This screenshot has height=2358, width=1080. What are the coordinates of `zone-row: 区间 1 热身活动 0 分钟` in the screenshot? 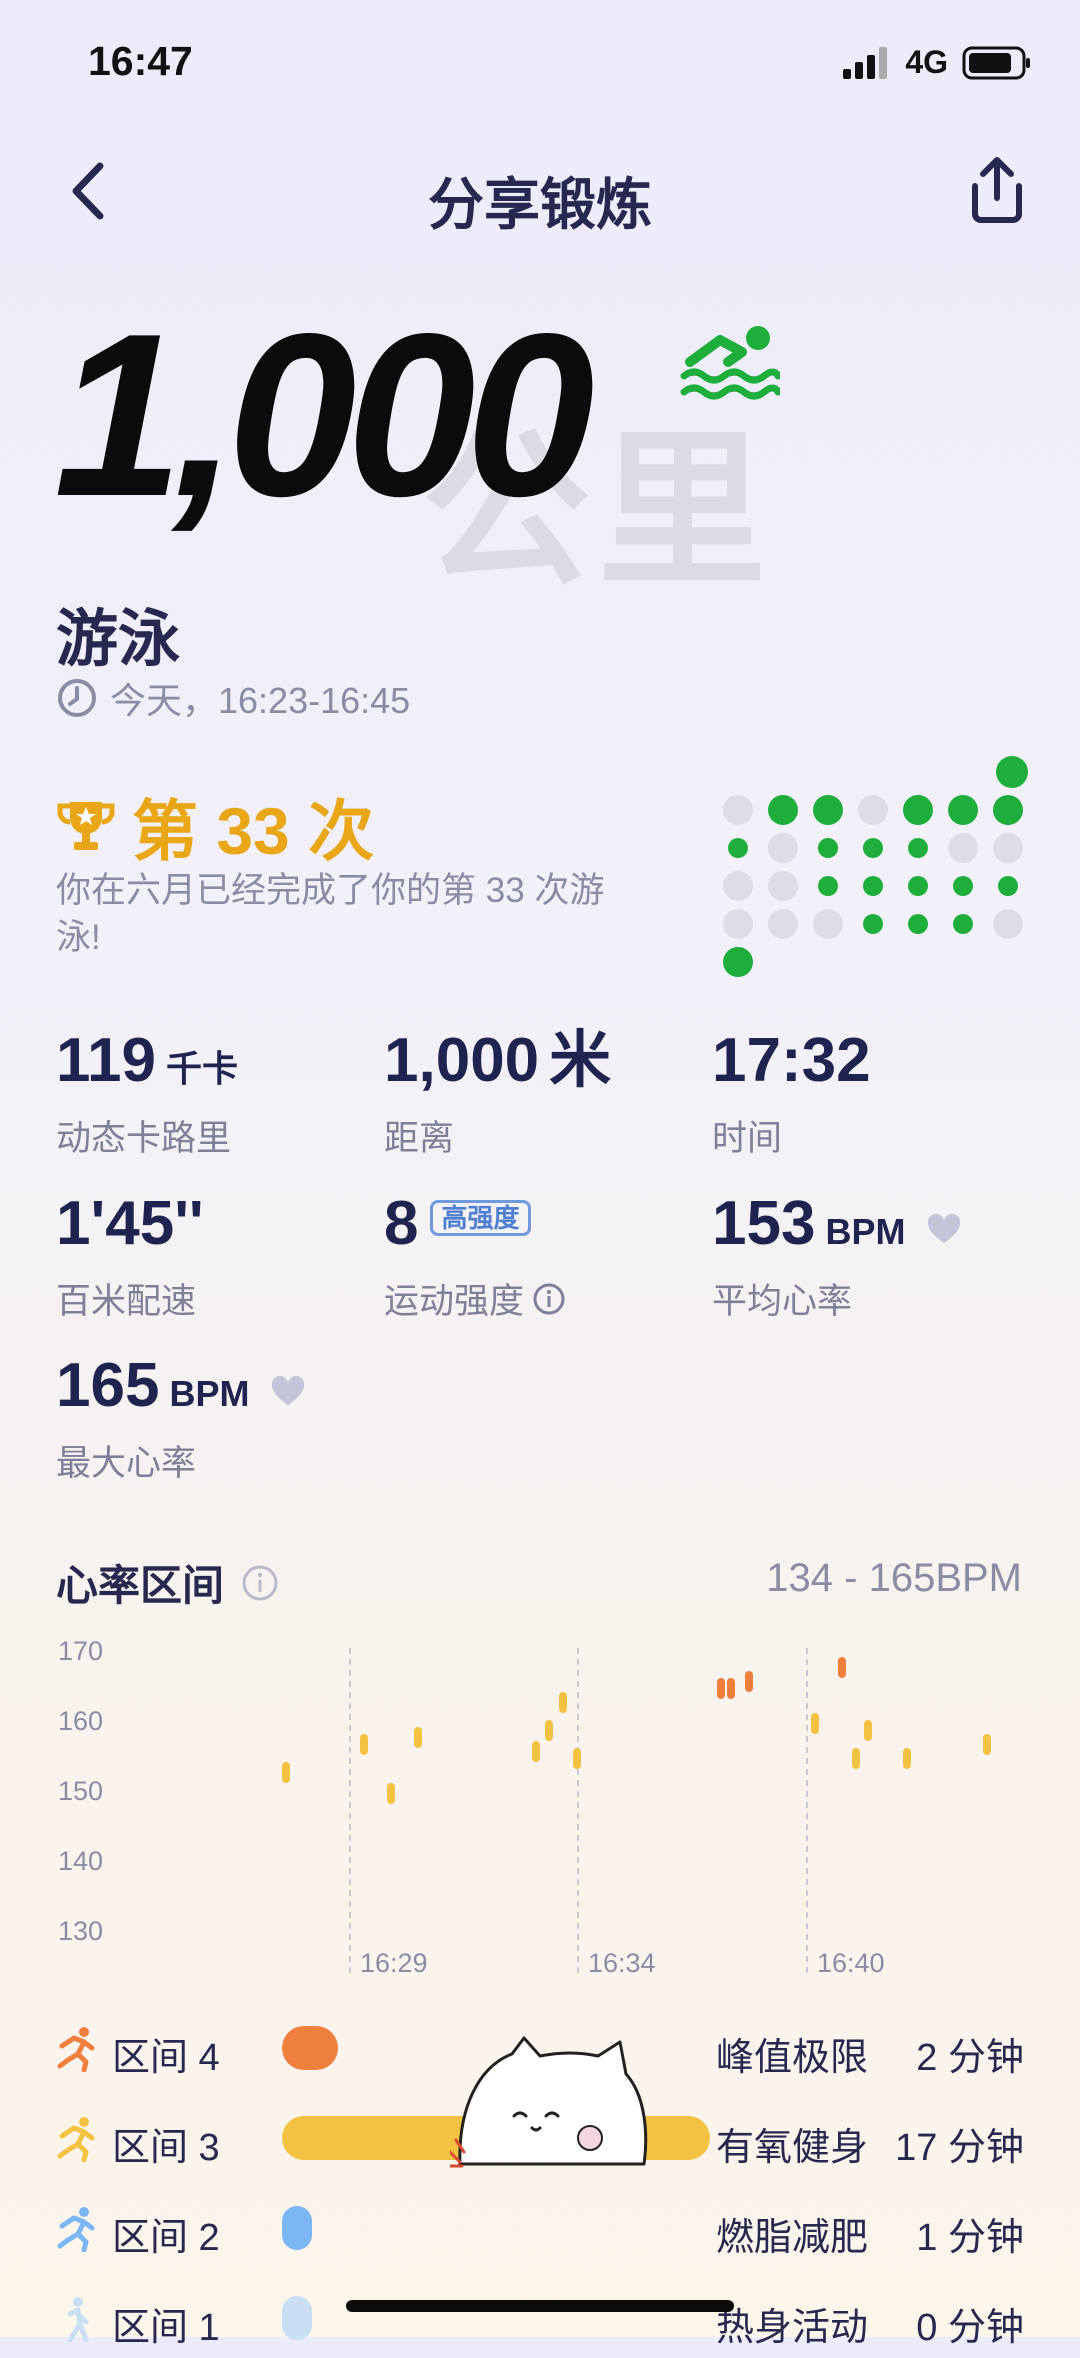 It's located at (540, 2323).